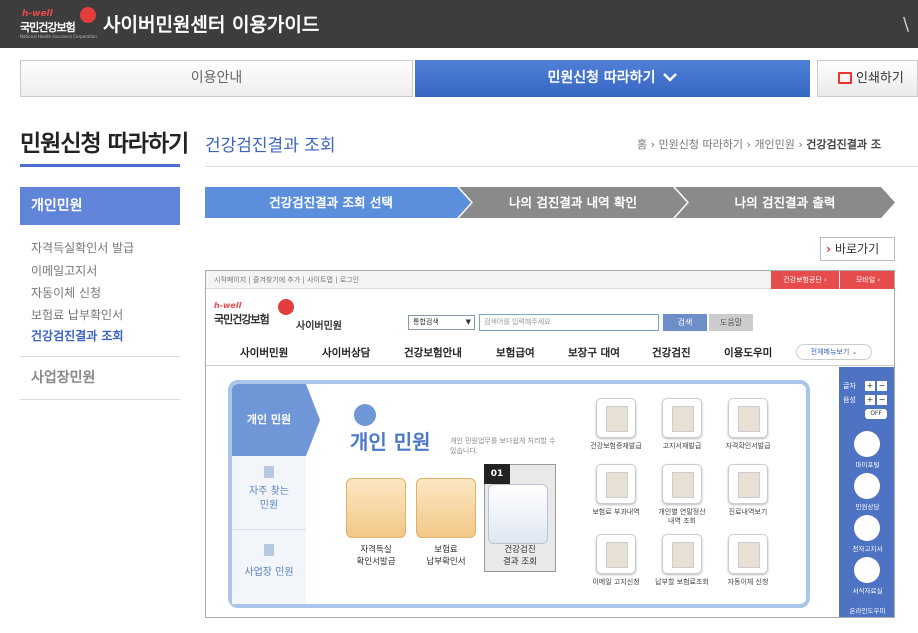  What do you see at coordinates (748, 582) in the screenshot?
I see `small-tile-label: 자동이체 신청` at bounding box center [748, 582].